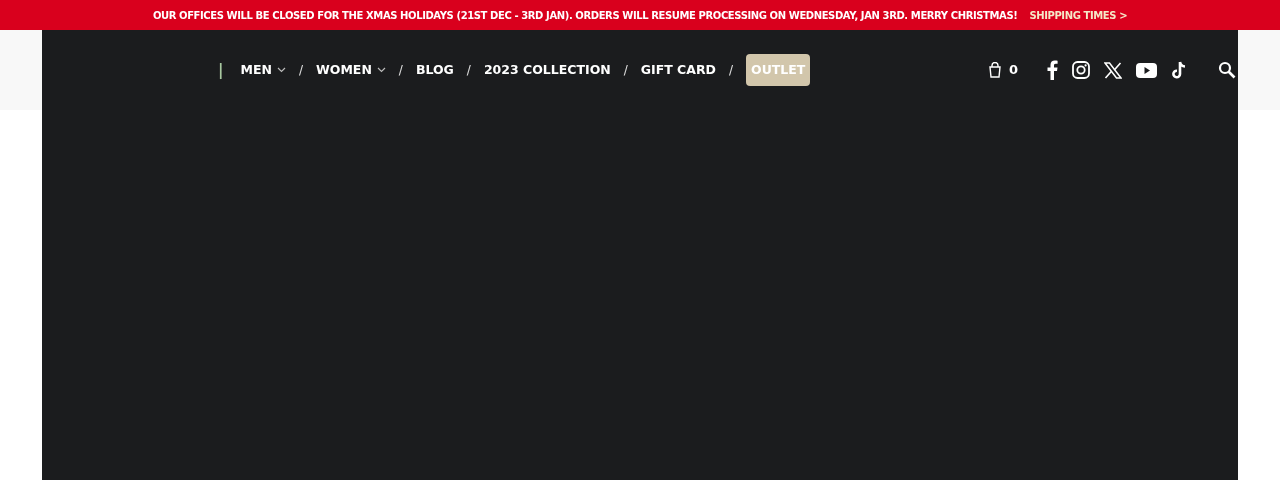 The height and width of the screenshot is (480, 1280). What do you see at coordinates (1113, 70) in the screenshot?
I see `x-icon` at bounding box center [1113, 70].